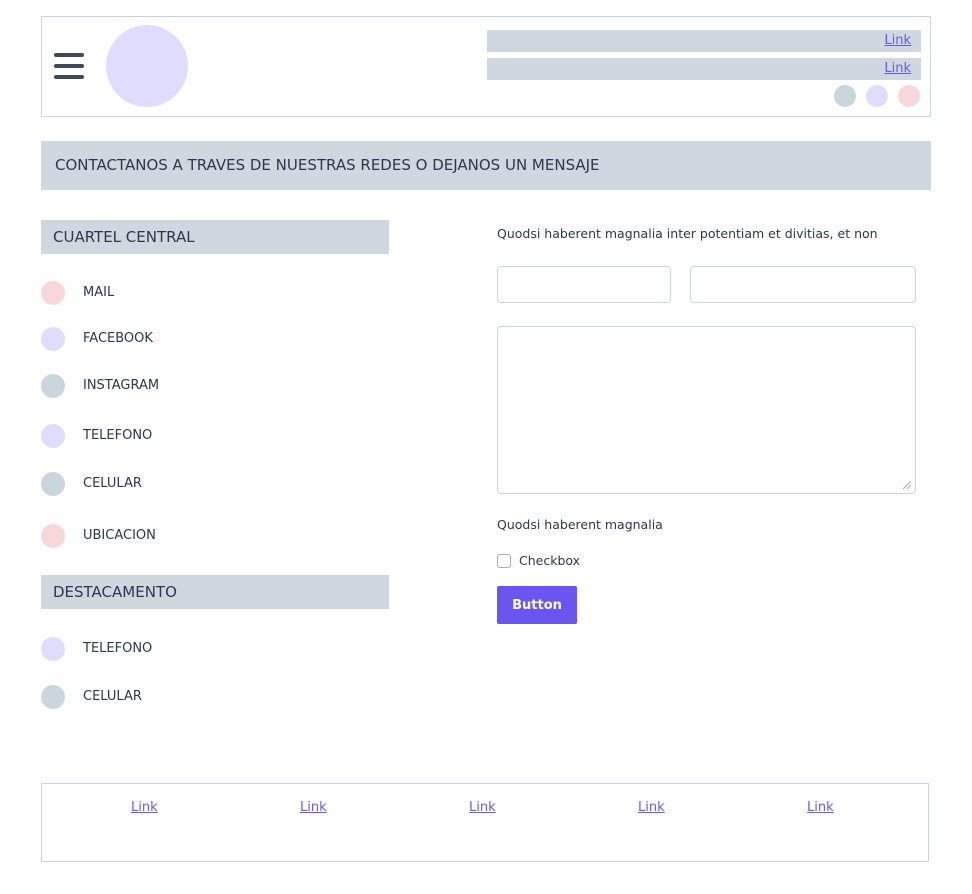 The width and height of the screenshot is (972, 894). What do you see at coordinates (206, 339) in the screenshot?
I see `contact-item-facebook: FACEBOOK` at bounding box center [206, 339].